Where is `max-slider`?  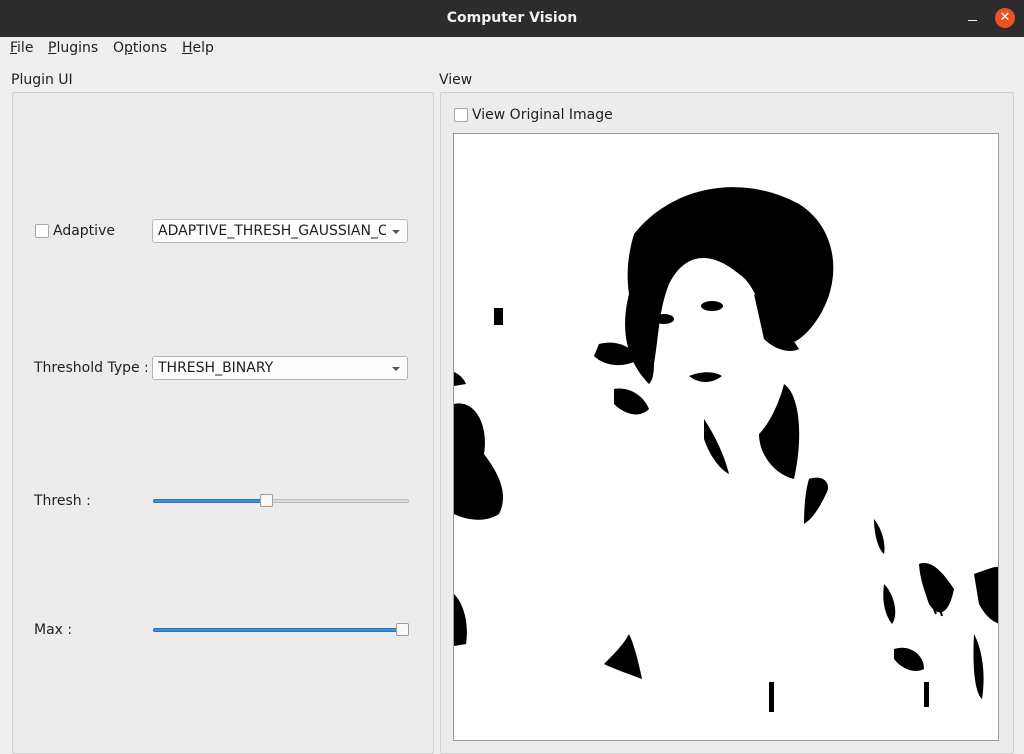 max-slider is located at coordinates (281, 630).